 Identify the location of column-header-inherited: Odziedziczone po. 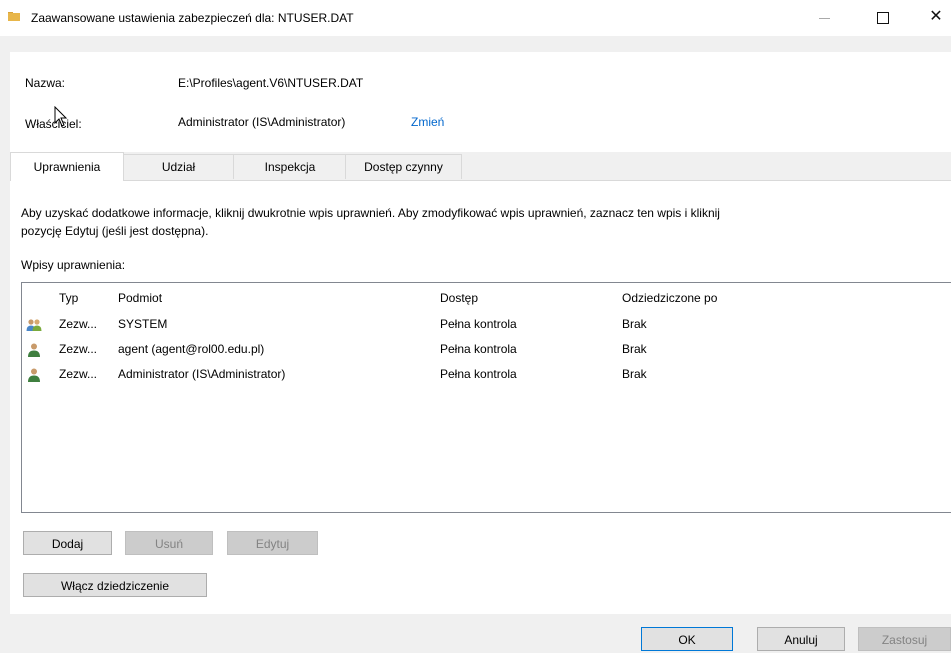
(669, 298).